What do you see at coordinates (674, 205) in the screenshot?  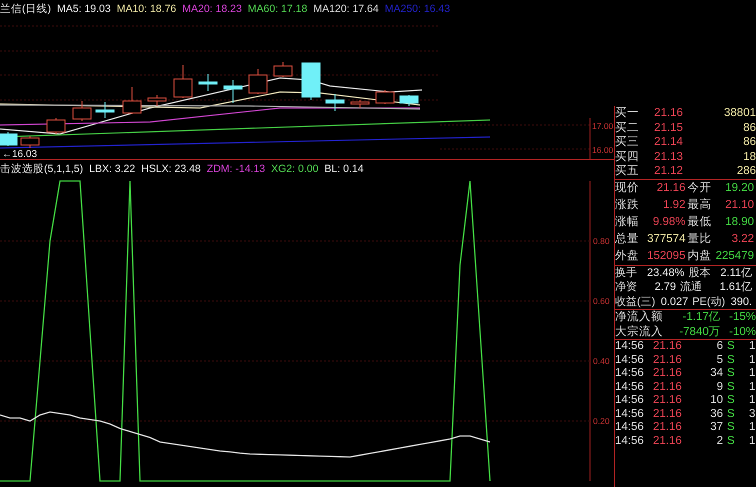 I see `quote-value: 1.92` at bounding box center [674, 205].